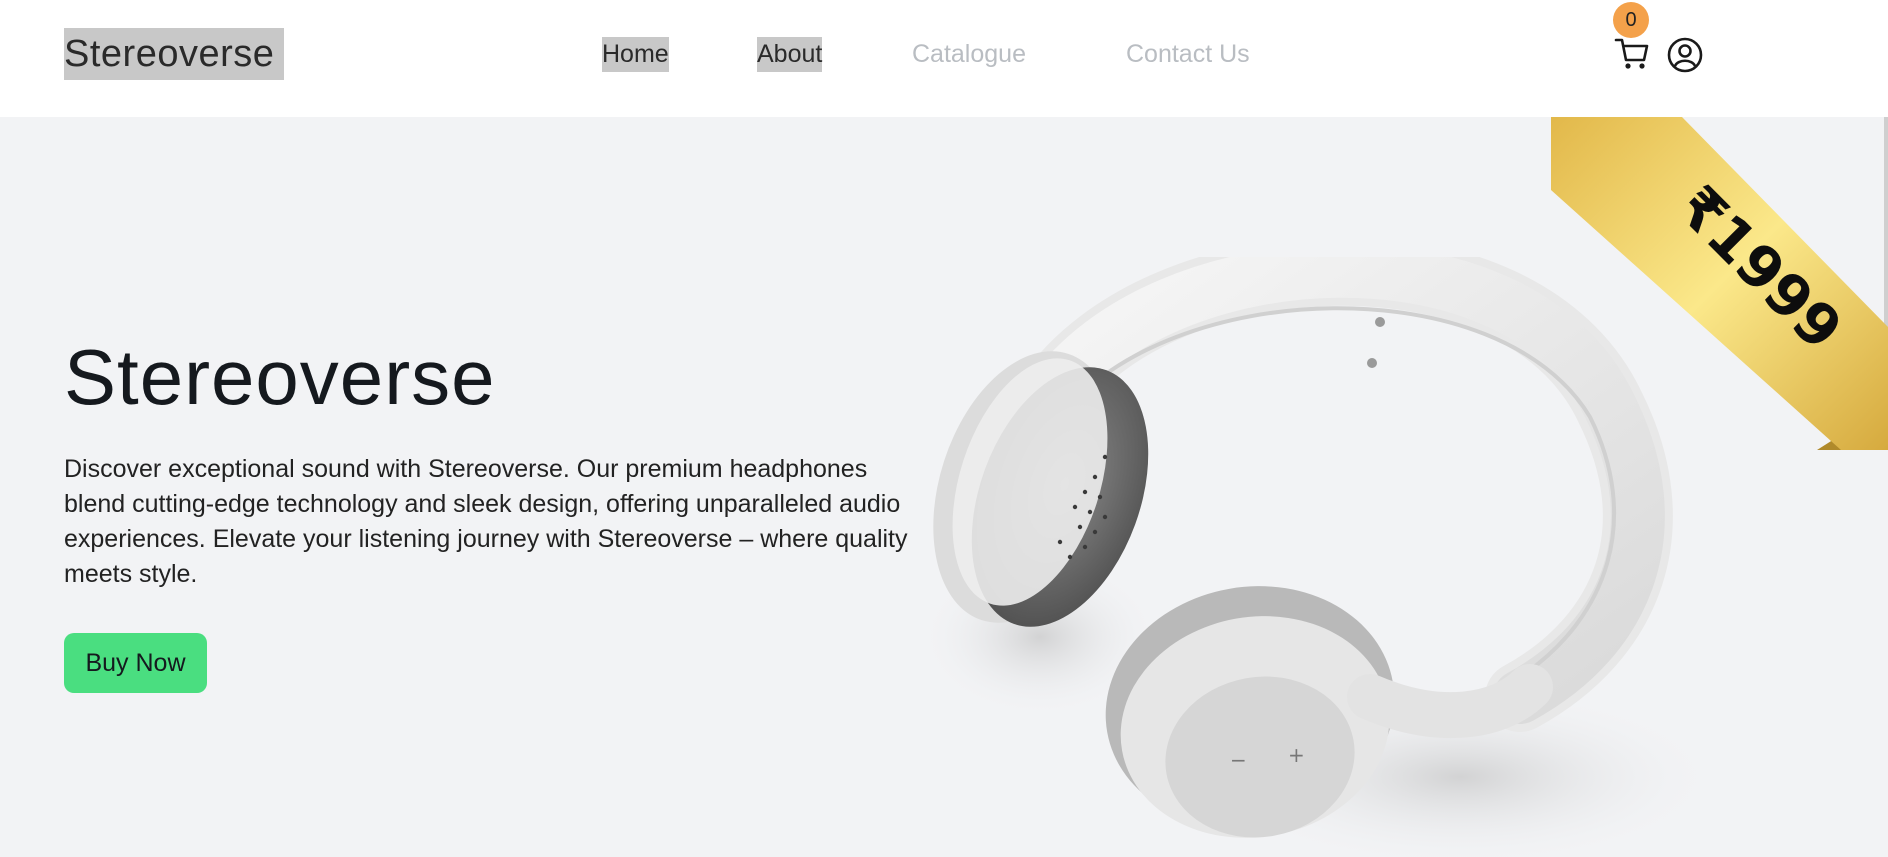  What do you see at coordinates (280, 377) in the screenshot?
I see `hero-title: Stereoverse` at bounding box center [280, 377].